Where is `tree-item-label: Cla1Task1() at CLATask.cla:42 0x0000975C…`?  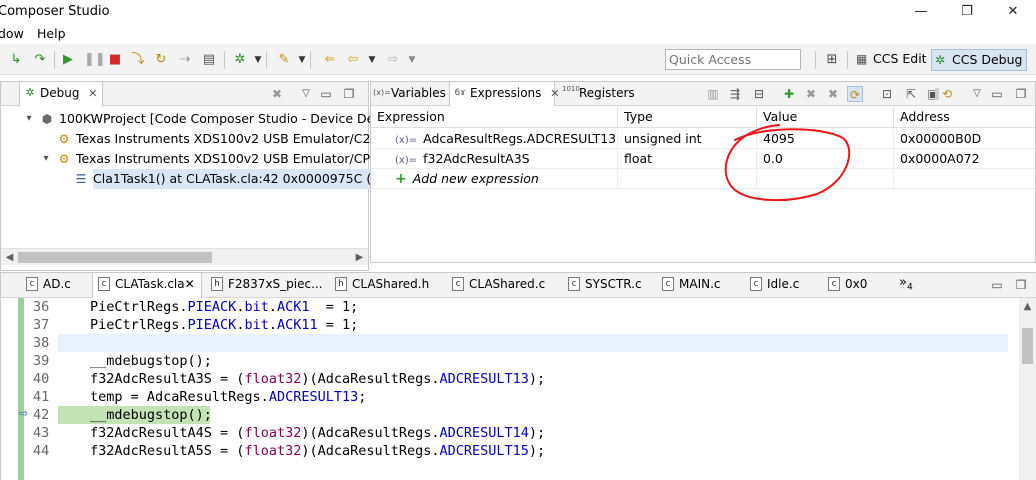 tree-item-label: Cla1Task1() at CLATask.cla:42 0x0000975C… is located at coordinates (236, 179).